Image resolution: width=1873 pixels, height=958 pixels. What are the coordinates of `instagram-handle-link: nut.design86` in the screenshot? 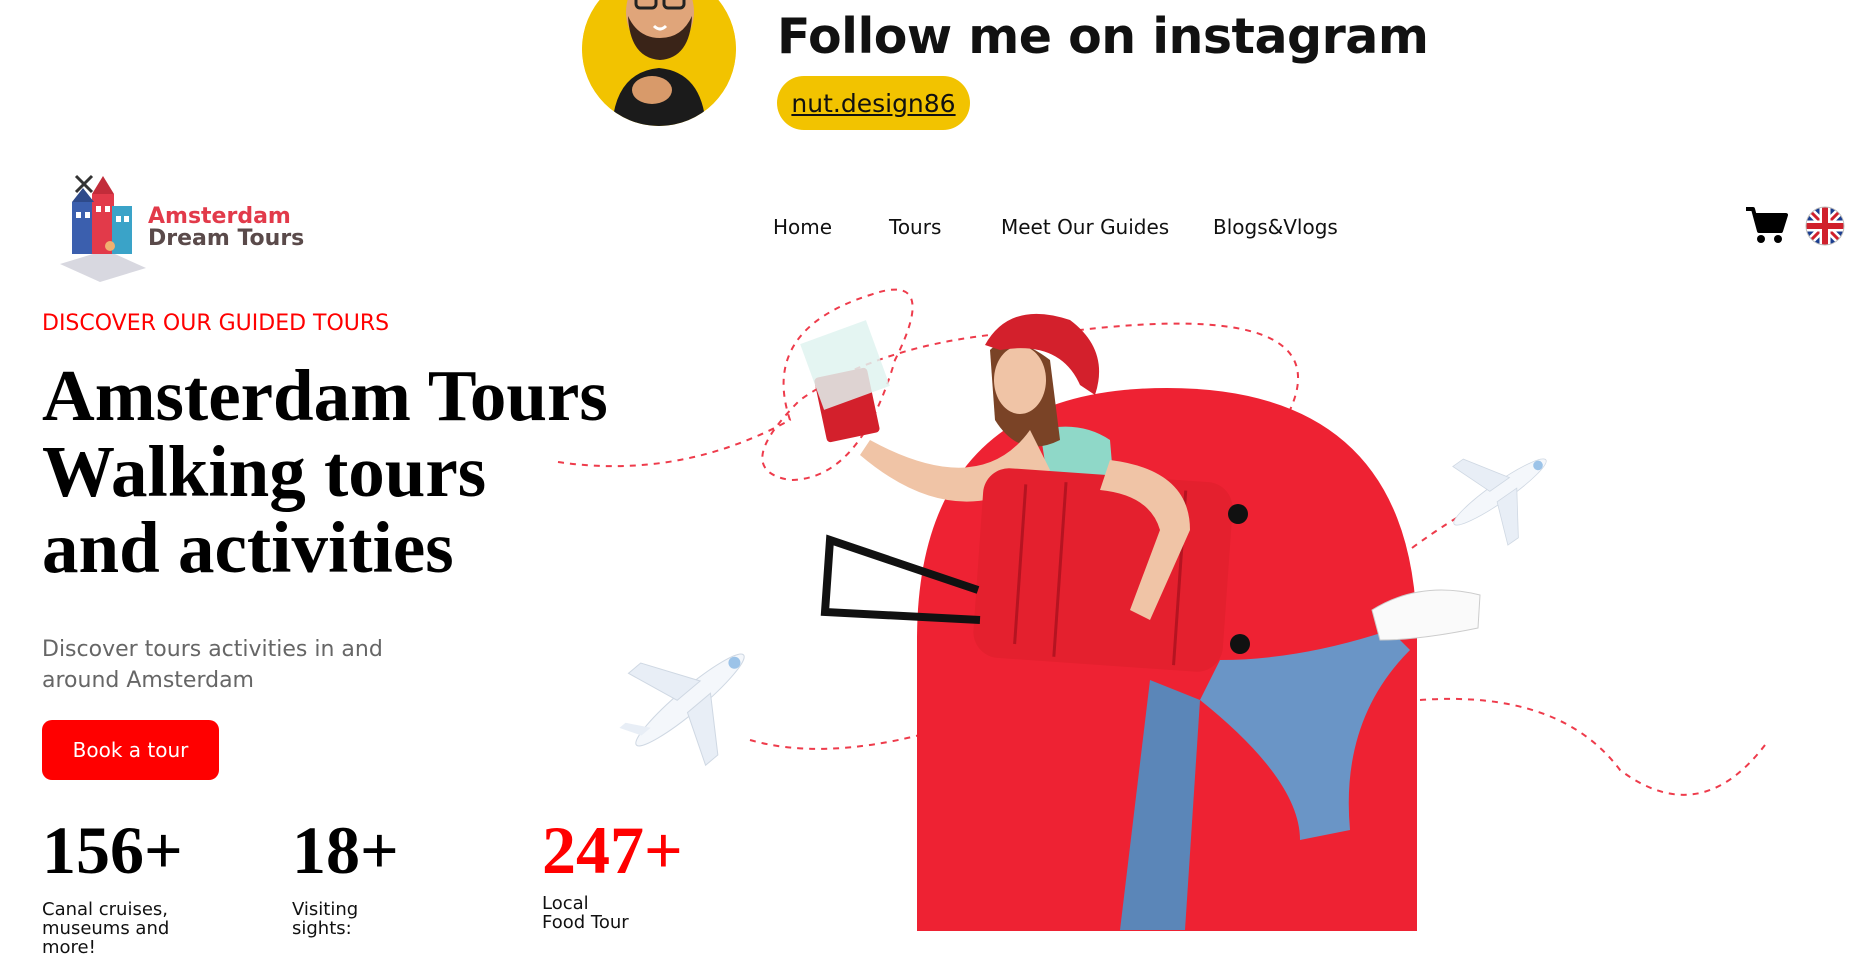 It's located at (873, 103).